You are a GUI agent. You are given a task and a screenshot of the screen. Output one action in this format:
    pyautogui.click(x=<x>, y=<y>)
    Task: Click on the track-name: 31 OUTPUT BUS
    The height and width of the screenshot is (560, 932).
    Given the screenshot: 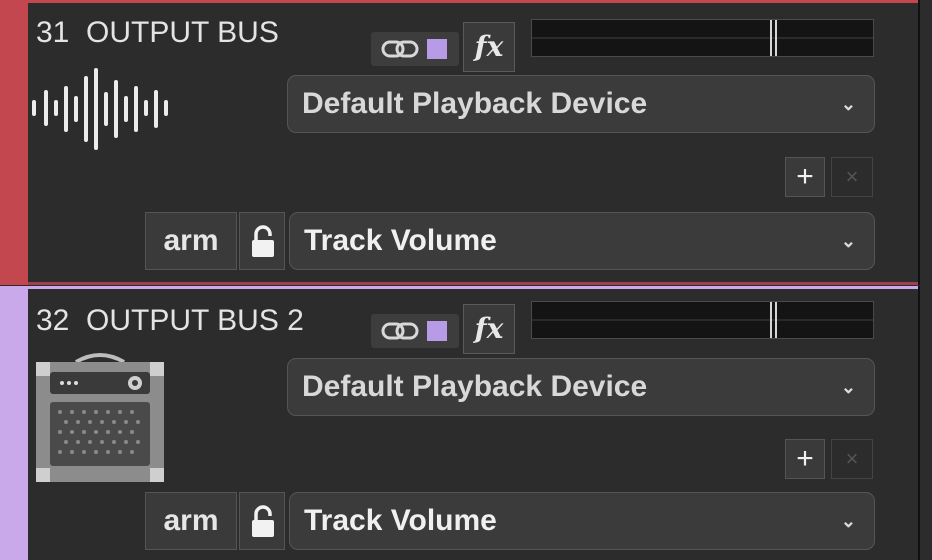 What is the action you would take?
    pyautogui.click(x=157, y=33)
    